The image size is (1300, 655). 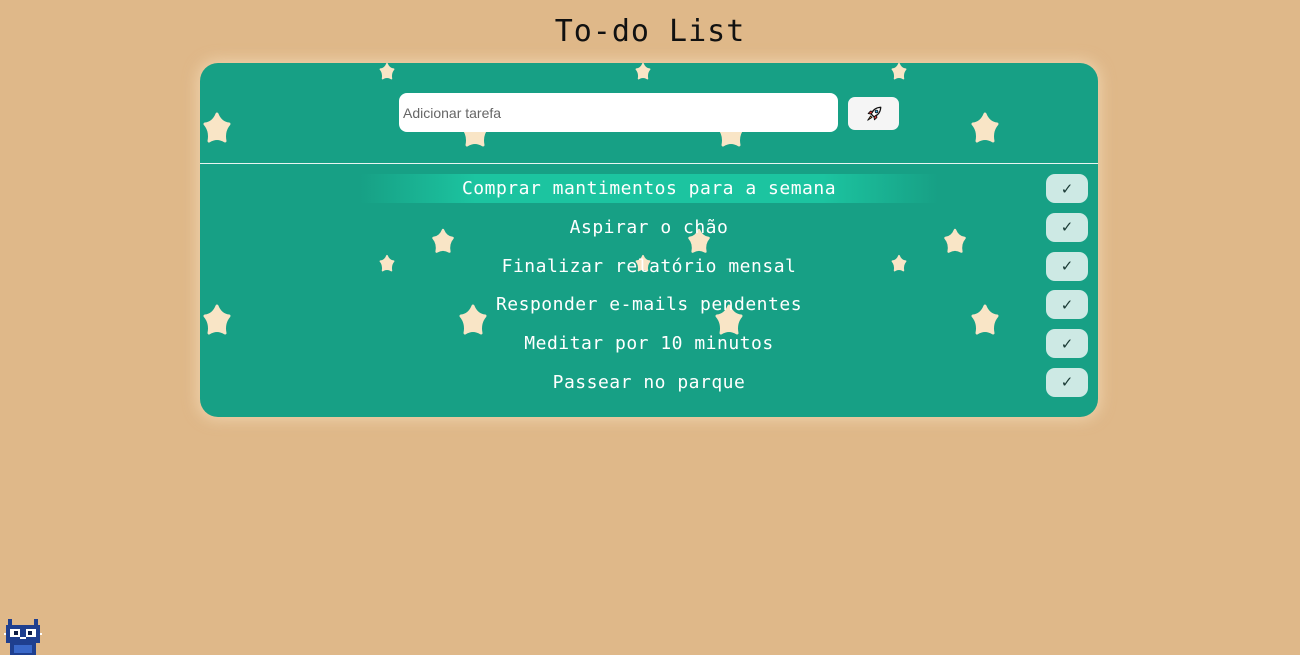 I want to click on task-text: Comprar mantimentos para a semana, so click(x=649, y=188).